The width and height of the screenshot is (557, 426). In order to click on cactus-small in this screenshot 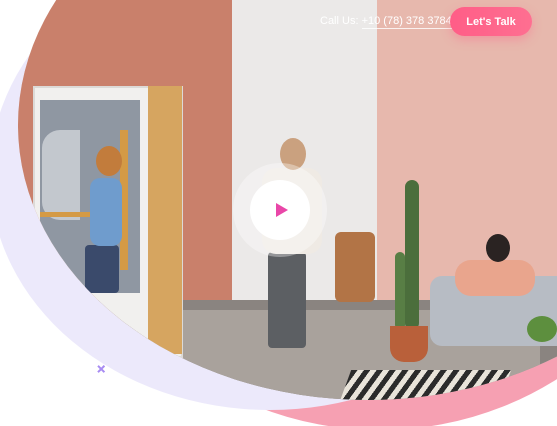, I will do `click(400, 291)`.